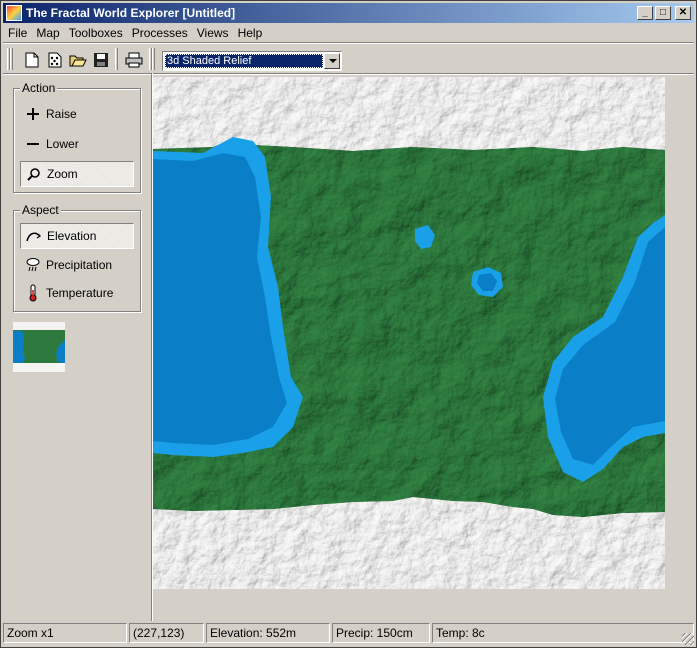 The height and width of the screenshot is (648, 697). Describe the element at coordinates (80, 293) in the screenshot. I see `temperature-label: Temperature` at that location.